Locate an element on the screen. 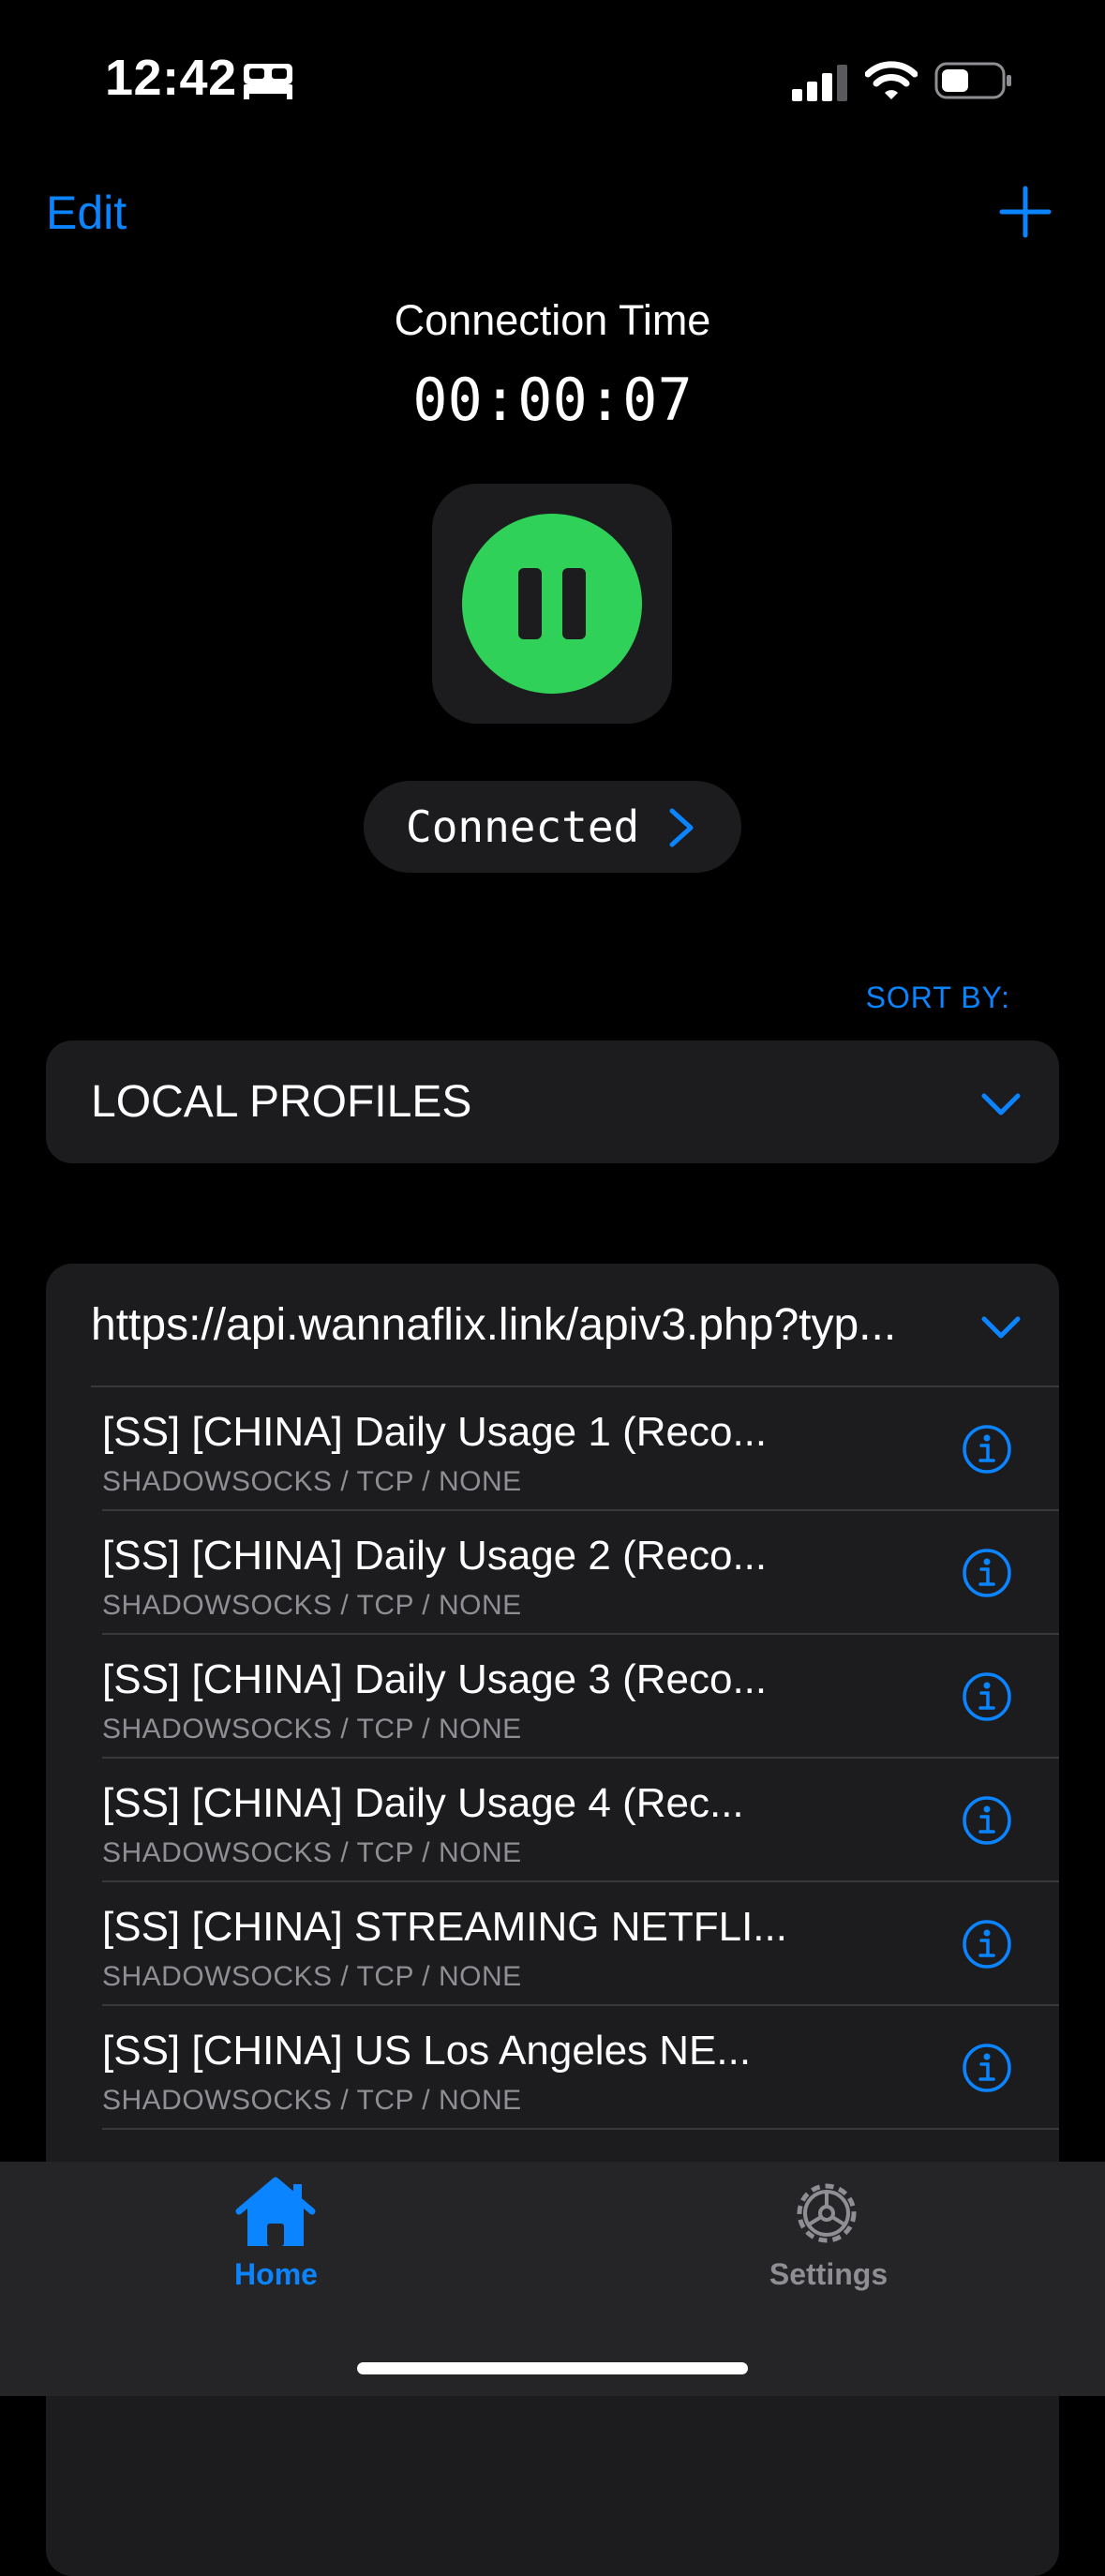 Image resolution: width=1105 pixels, height=2576 pixels. gear-icon is located at coordinates (826, 2213).